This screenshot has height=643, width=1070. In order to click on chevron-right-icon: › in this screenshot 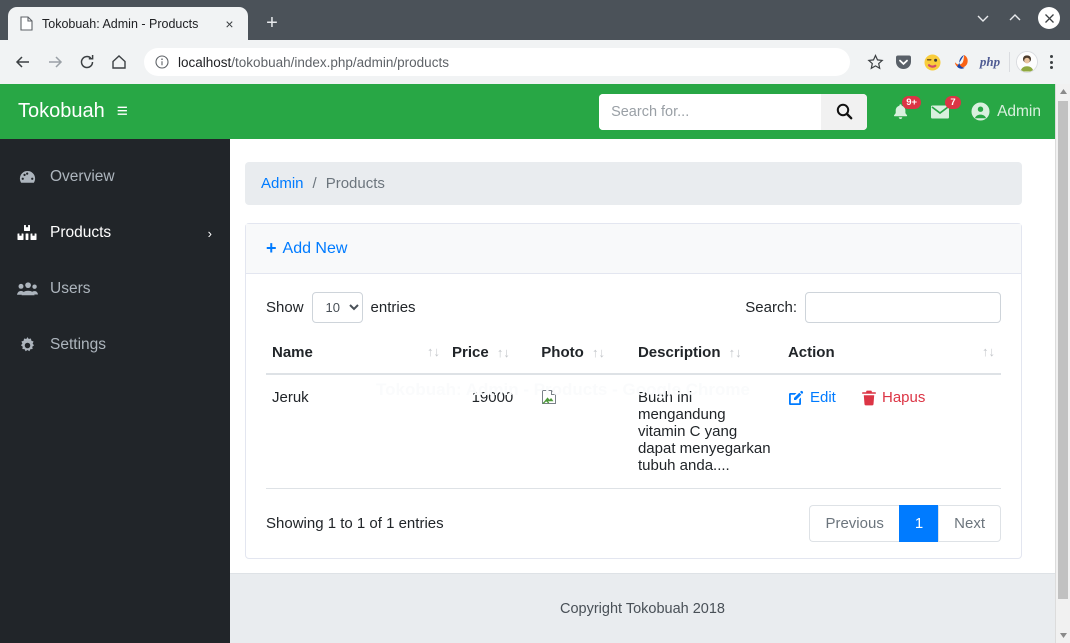, I will do `click(210, 233)`.